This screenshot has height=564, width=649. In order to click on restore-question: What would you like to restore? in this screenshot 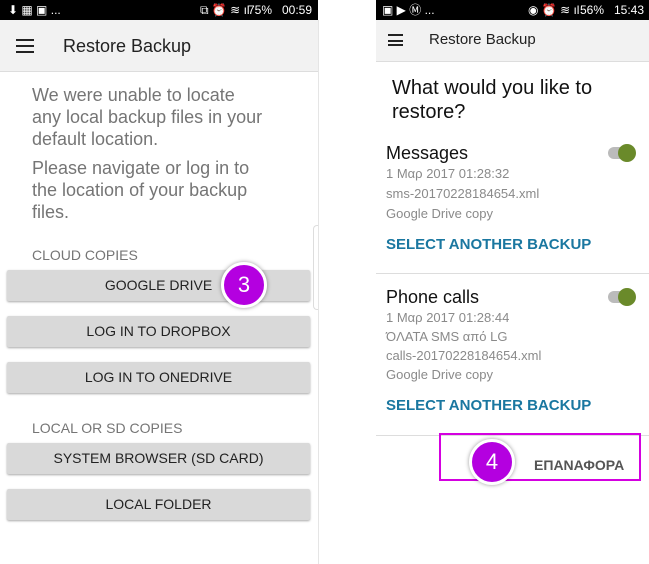, I will do `click(492, 100)`.